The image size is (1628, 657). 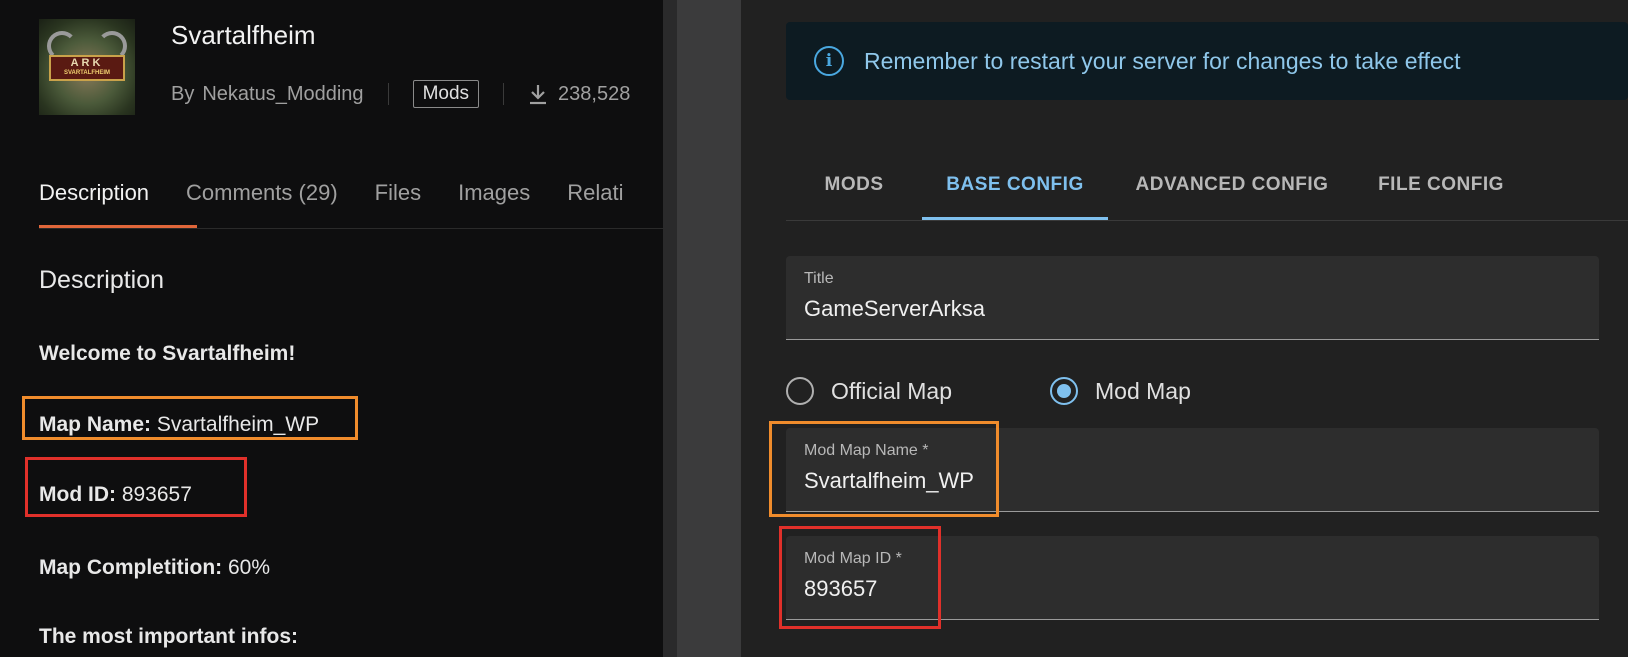 I want to click on panel-divider-shadow, so click(x=670, y=328).